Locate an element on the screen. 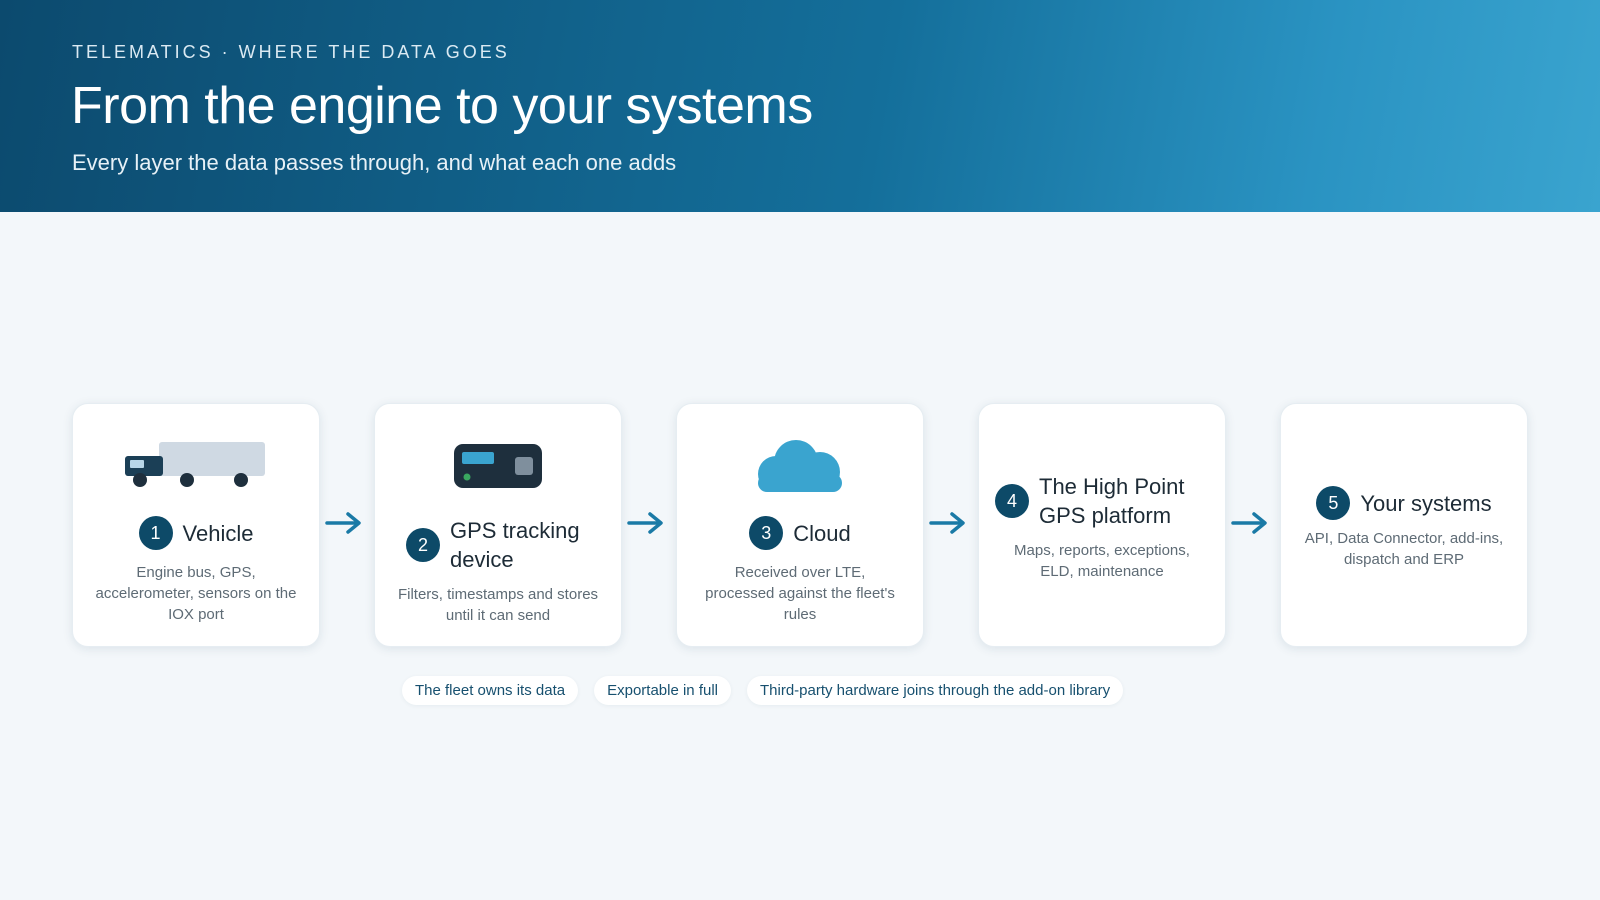 The image size is (1600, 900). truck-icon is located at coordinates (196, 466).